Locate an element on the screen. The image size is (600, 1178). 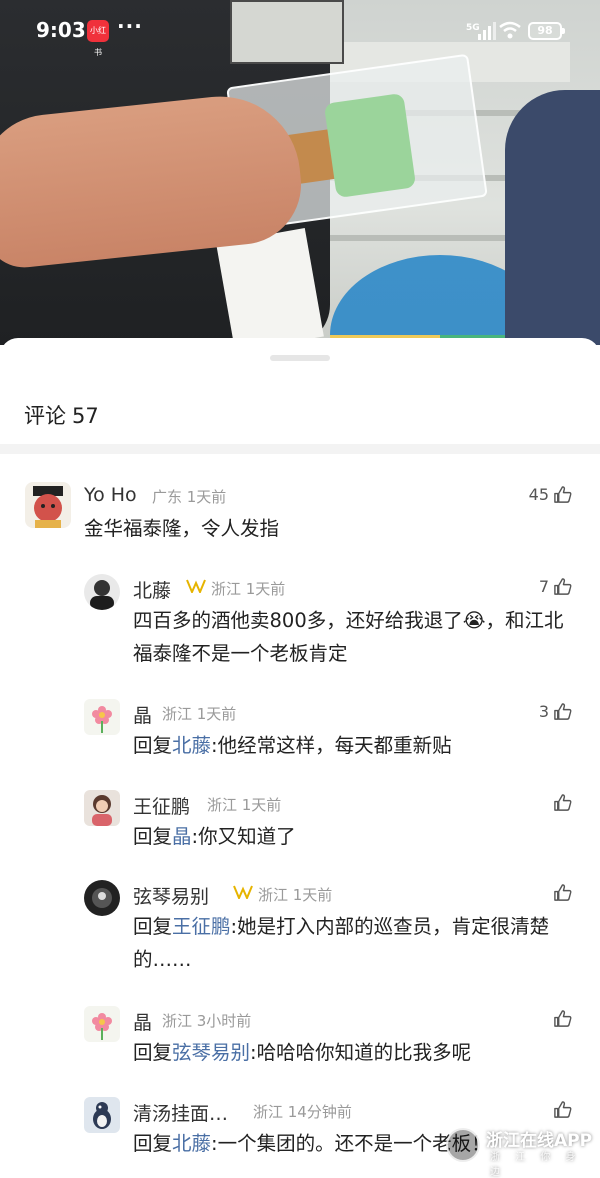
section-divider is located at coordinates (300, 449).